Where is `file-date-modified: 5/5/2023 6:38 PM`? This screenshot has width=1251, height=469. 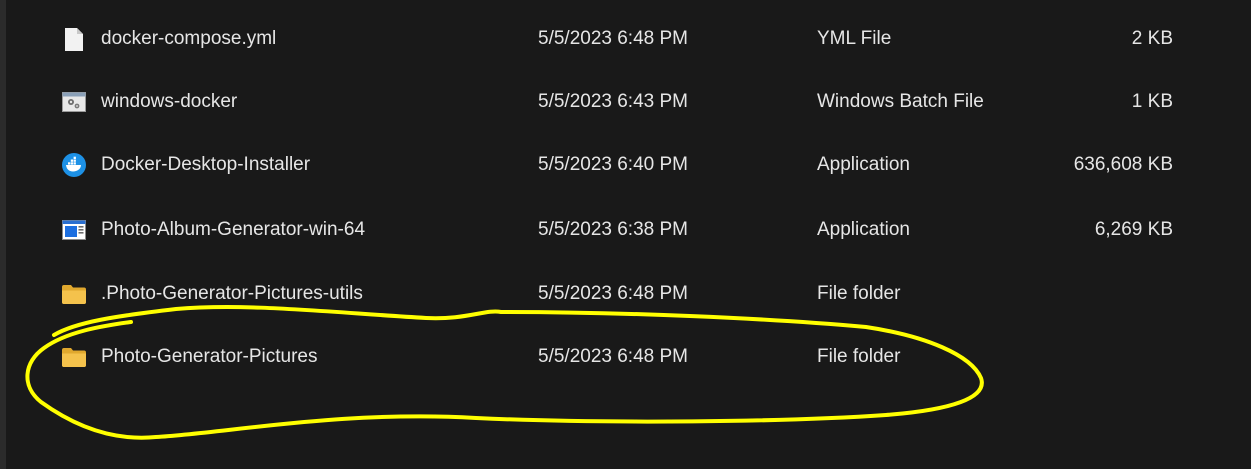 file-date-modified: 5/5/2023 6:38 PM is located at coordinates (613, 229).